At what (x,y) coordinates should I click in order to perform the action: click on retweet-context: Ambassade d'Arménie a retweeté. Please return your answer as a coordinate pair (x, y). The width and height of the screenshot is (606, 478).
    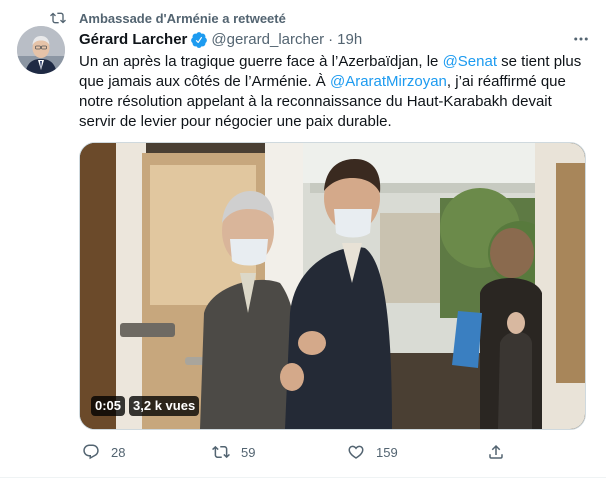
    Looking at the image, I should click on (168, 18).